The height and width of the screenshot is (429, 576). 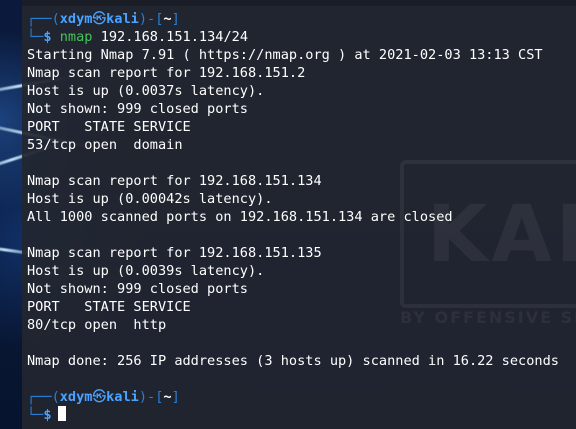 What do you see at coordinates (109, 127) in the screenshot?
I see `host1-port-header: PORT STATE SERVICE` at bounding box center [109, 127].